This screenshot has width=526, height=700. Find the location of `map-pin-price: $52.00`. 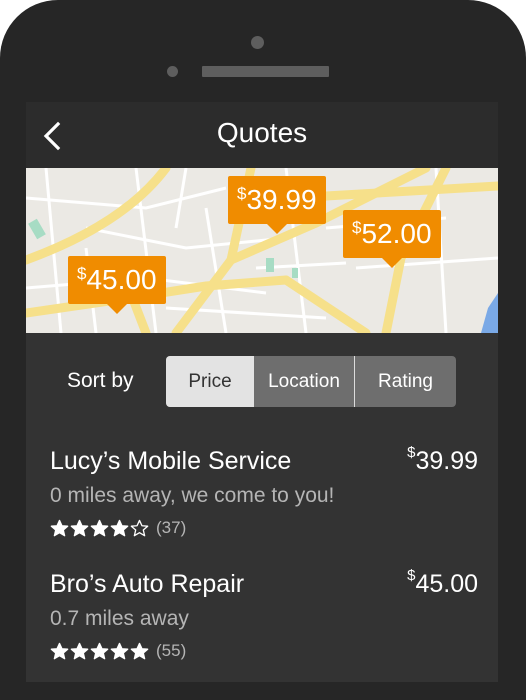

map-pin-price: $52.00 is located at coordinates (392, 239).